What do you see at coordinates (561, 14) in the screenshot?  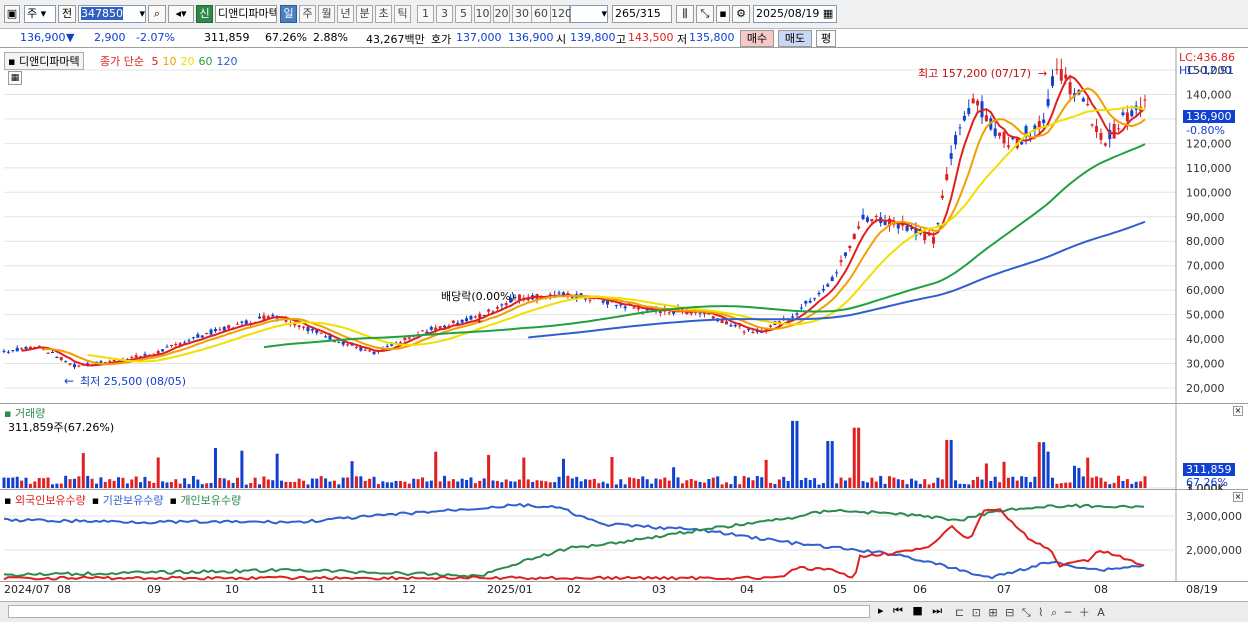 I see `interval-button-7: 120` at bounding box center [561, 14].